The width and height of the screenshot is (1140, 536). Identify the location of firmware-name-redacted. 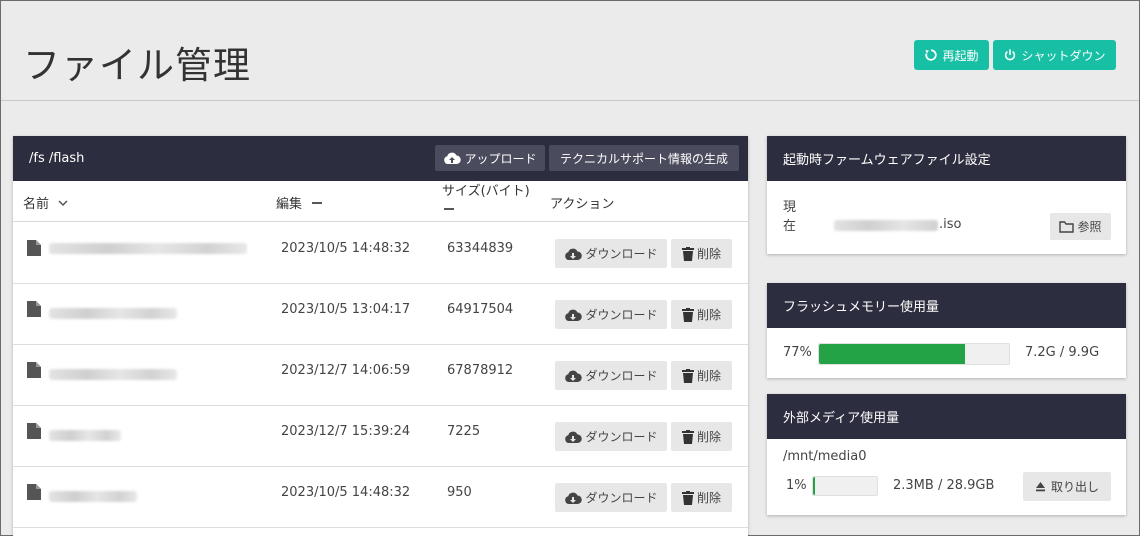
(886, 225).